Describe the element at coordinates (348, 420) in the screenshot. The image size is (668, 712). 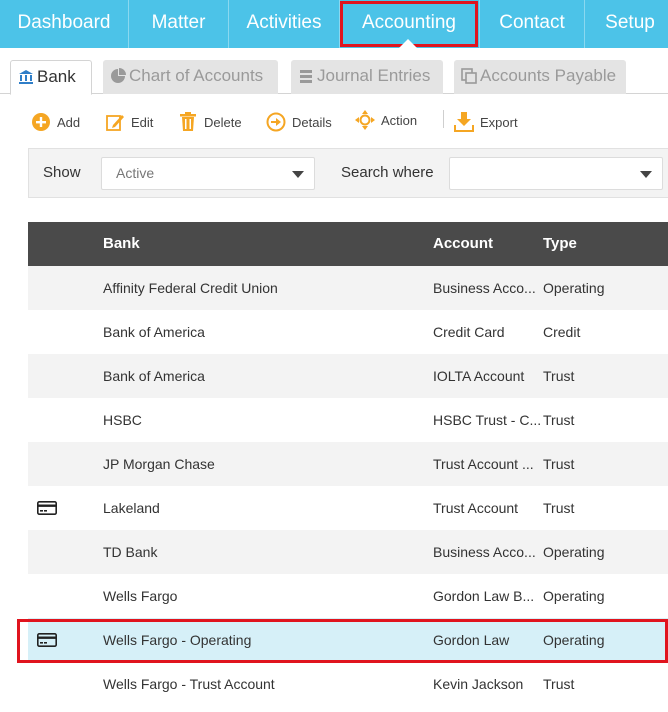
I see `table-row: HSBC HSBC Trust - C... Trust` at that location.